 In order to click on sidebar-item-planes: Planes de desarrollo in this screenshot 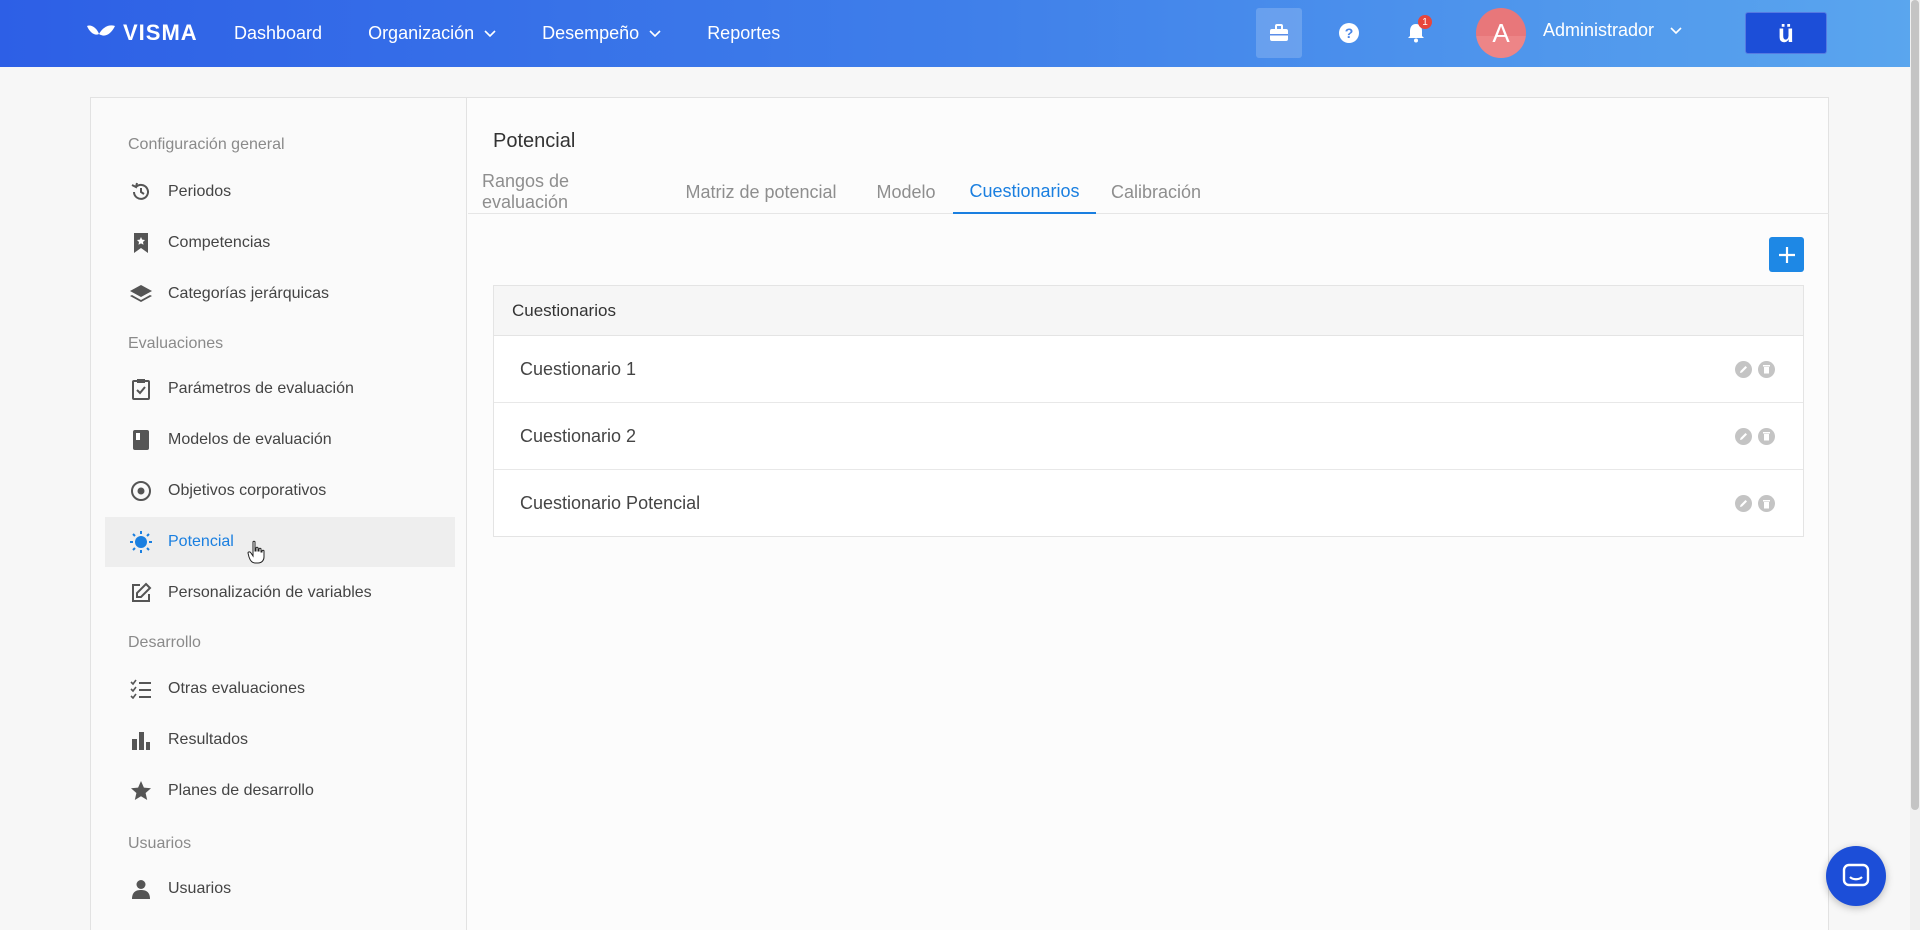, I will do `click(280, 791)`.